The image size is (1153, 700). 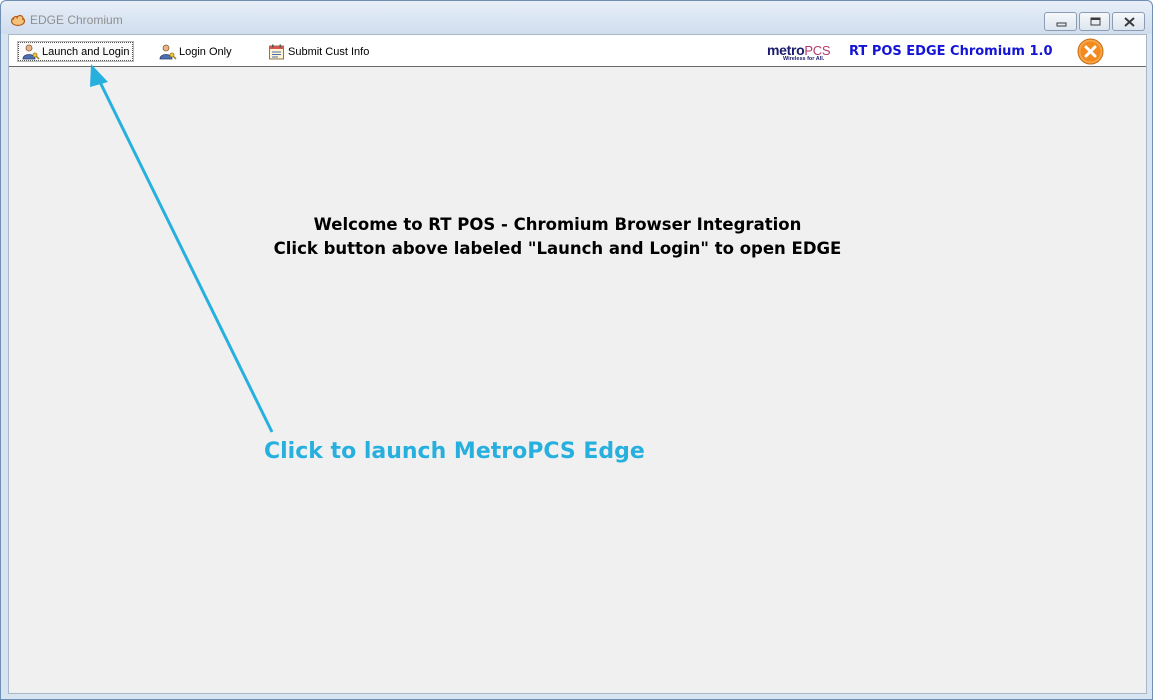 I want to click on restore-icon, so click(x=1095, y=21).